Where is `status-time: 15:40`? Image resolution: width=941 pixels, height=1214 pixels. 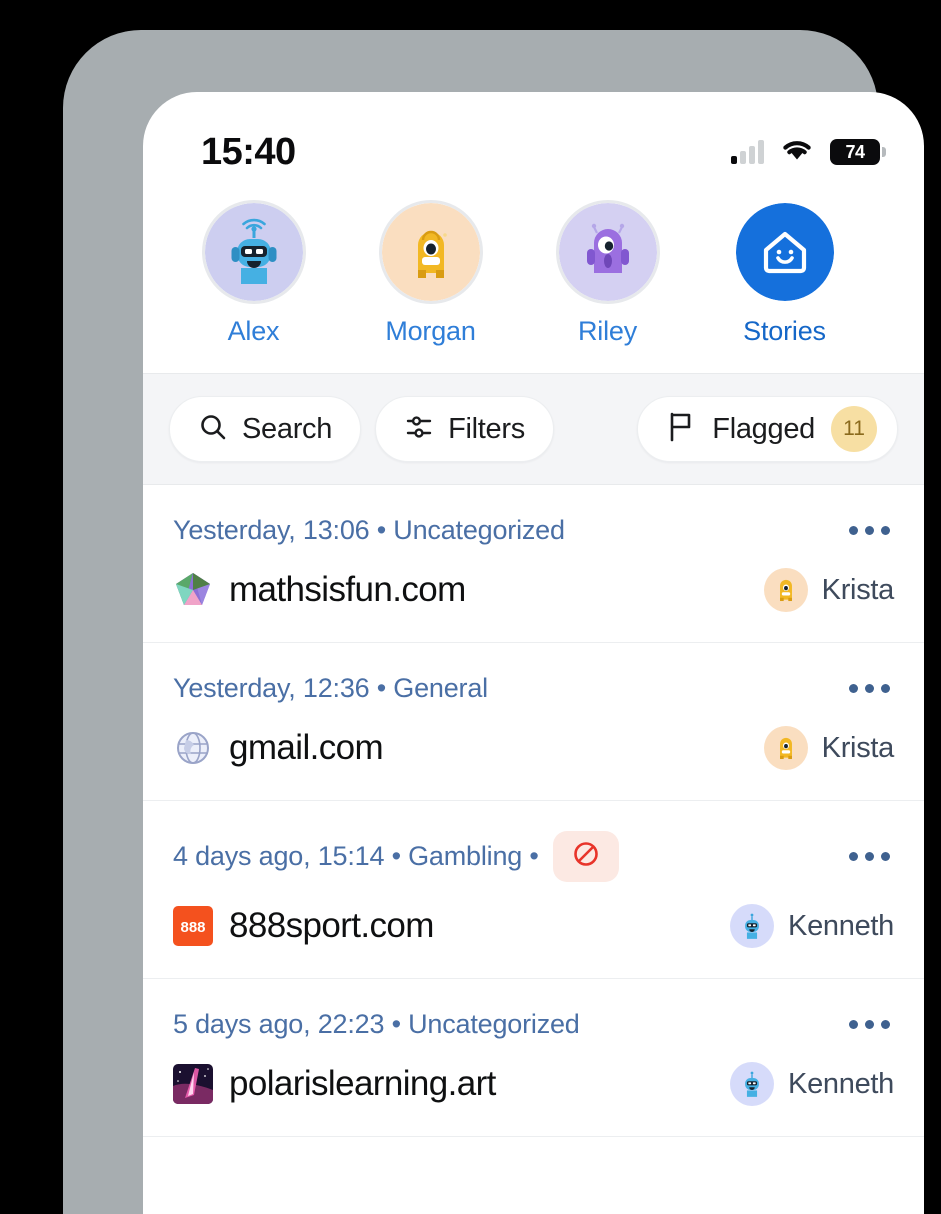 status-time: 15:40 is located at coordinates (248, 151).